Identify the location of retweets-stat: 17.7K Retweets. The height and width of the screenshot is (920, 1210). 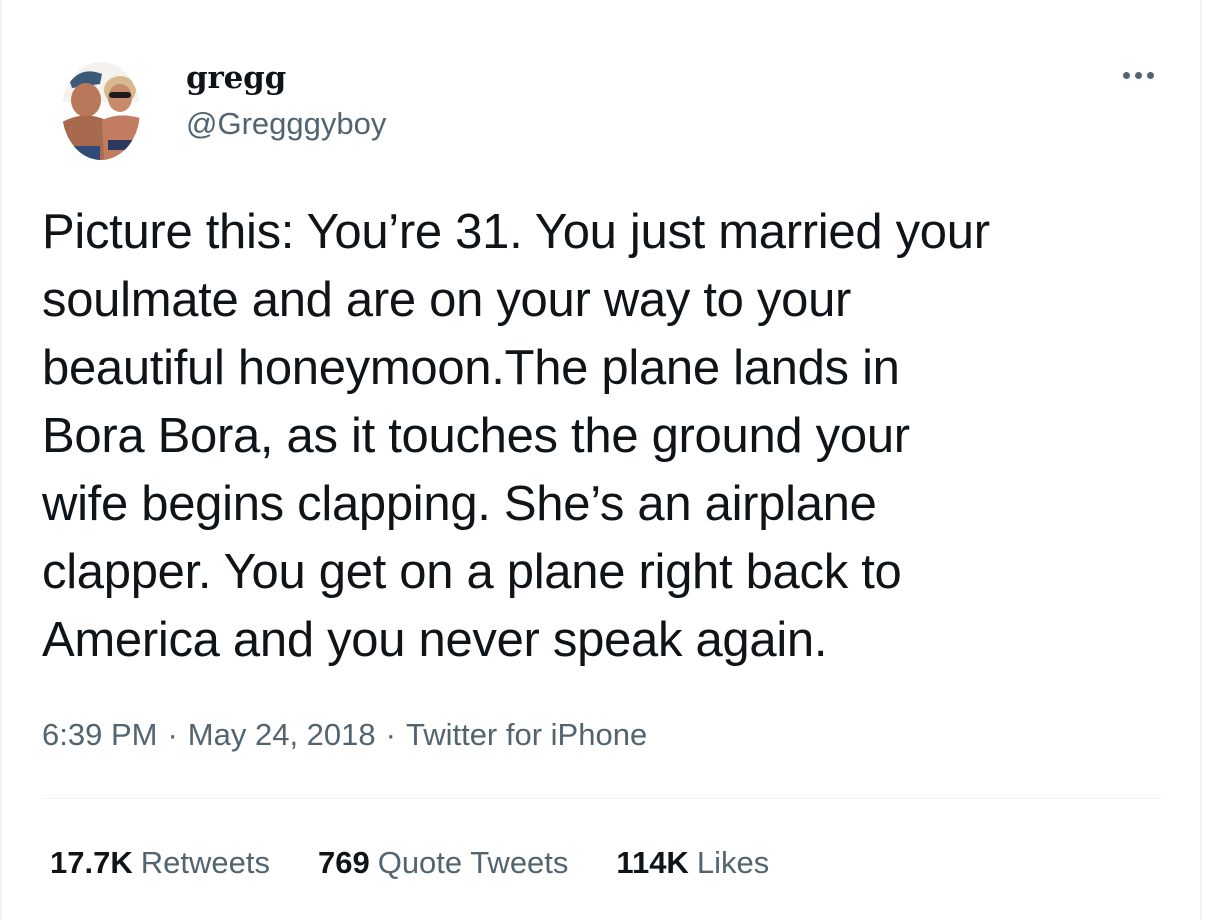
(160, 863).